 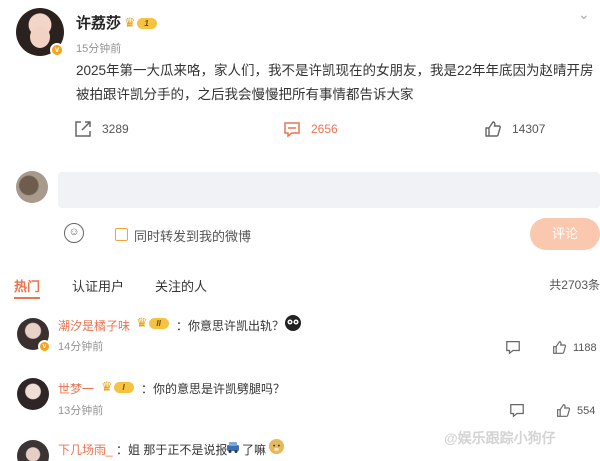 I want to click on repost-count: 3289, so click(x=115, y=129).